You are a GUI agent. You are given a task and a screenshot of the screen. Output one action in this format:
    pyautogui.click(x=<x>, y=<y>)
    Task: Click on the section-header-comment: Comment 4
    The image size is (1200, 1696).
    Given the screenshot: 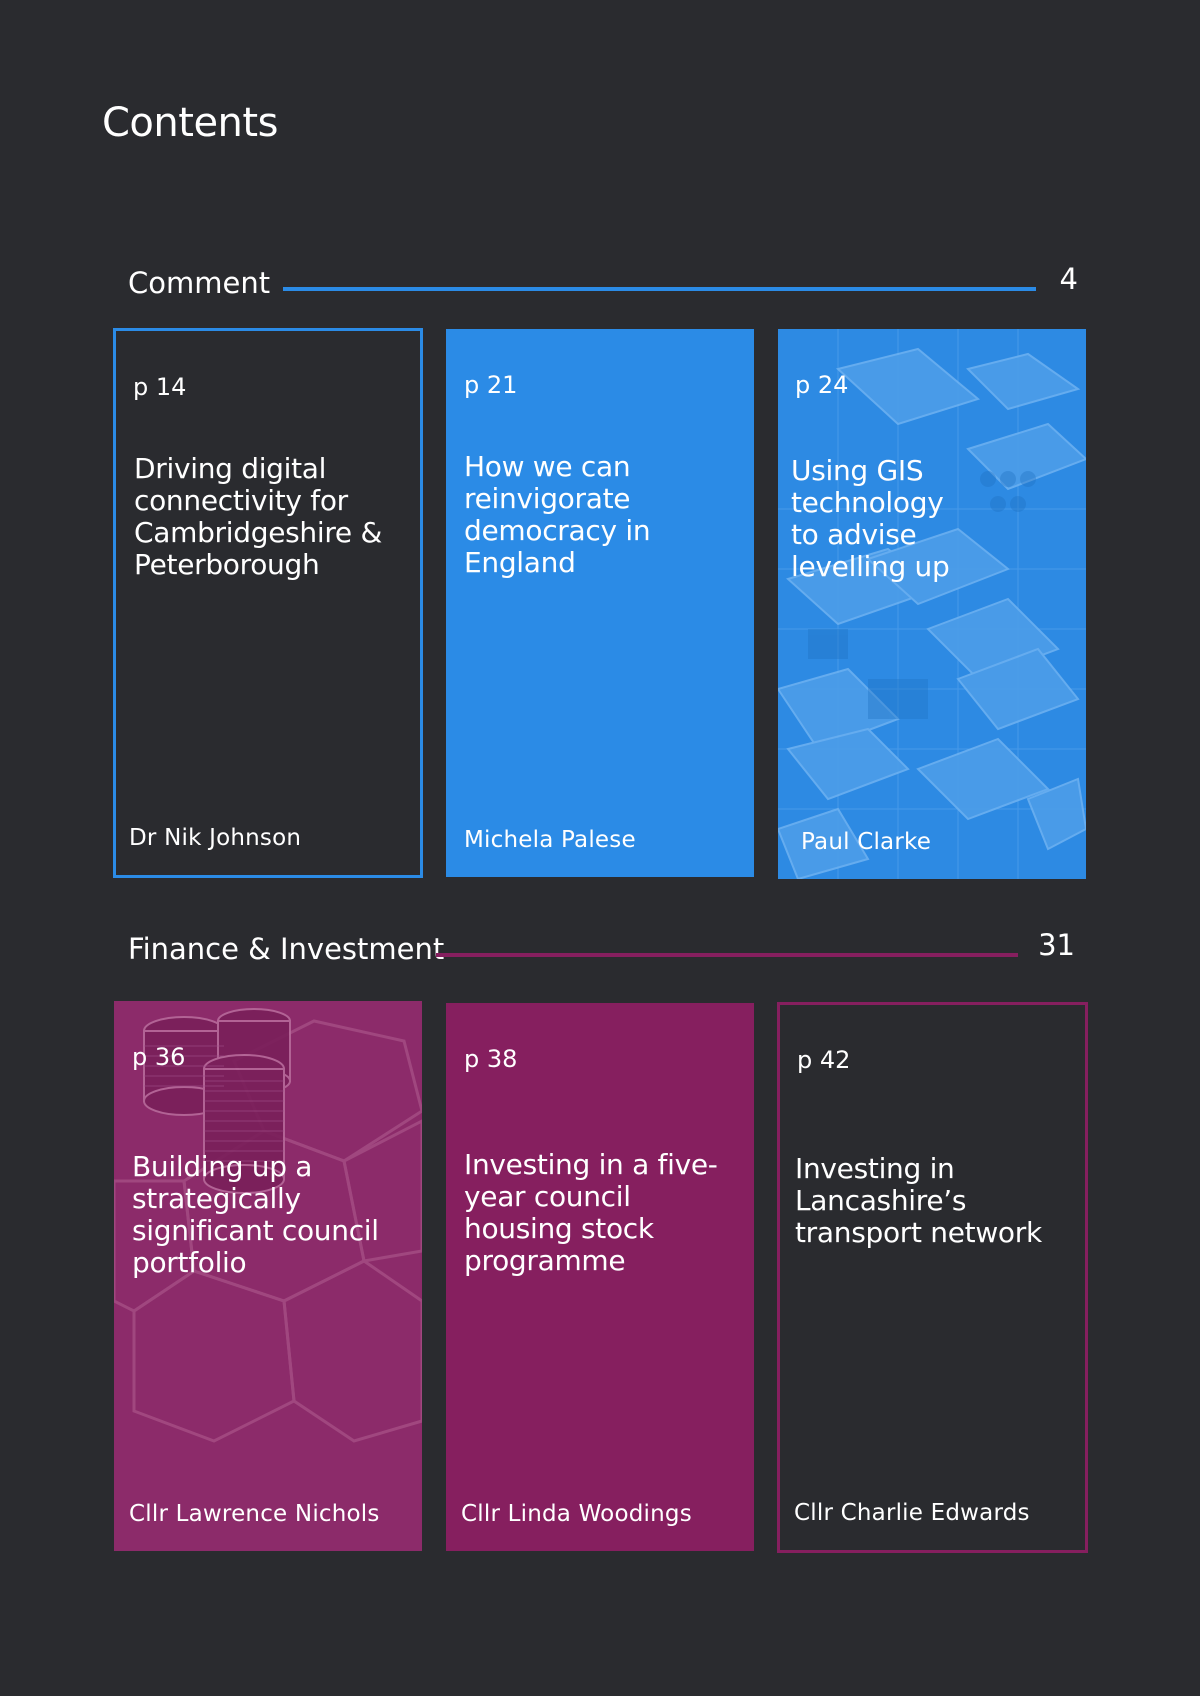 What is the action you would take?
    pyautogui.click(x=603, y=284)
    